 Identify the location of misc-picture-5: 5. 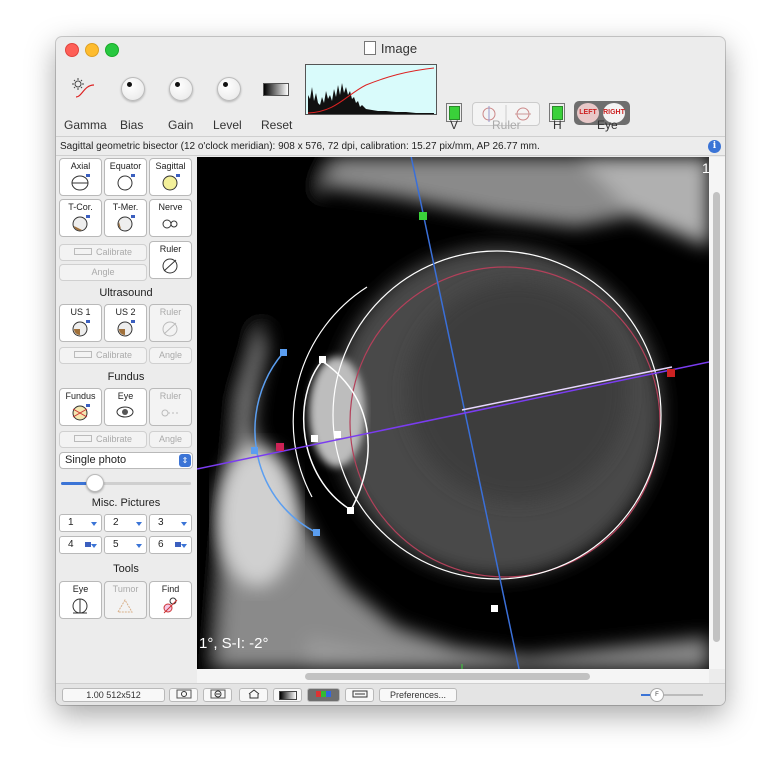
(125, 545).